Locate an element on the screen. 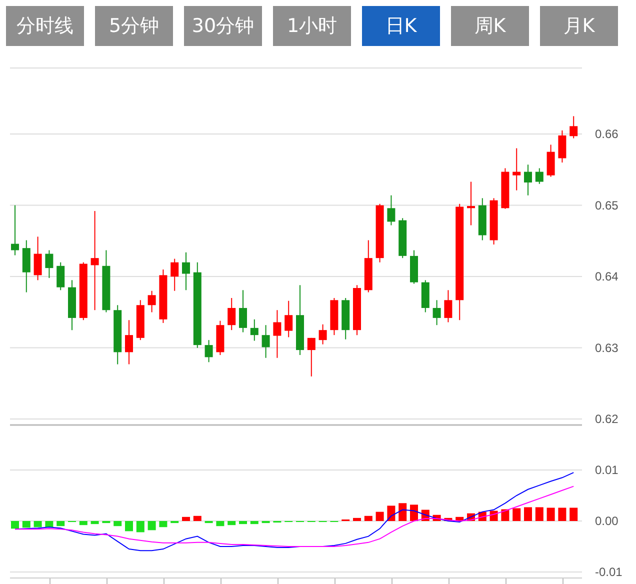 Image resolution: width=636 pixels, height=584 pixels. axis-label: 0.64 is located at coordinates (606, 277).